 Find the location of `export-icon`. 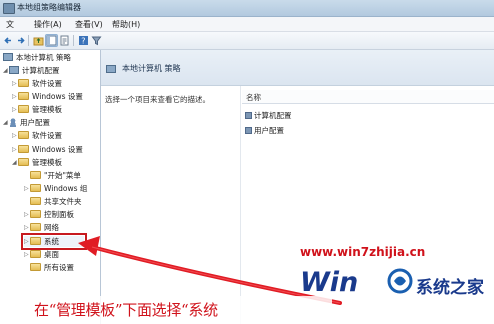

export-icon is located at coordinates (64, 40).